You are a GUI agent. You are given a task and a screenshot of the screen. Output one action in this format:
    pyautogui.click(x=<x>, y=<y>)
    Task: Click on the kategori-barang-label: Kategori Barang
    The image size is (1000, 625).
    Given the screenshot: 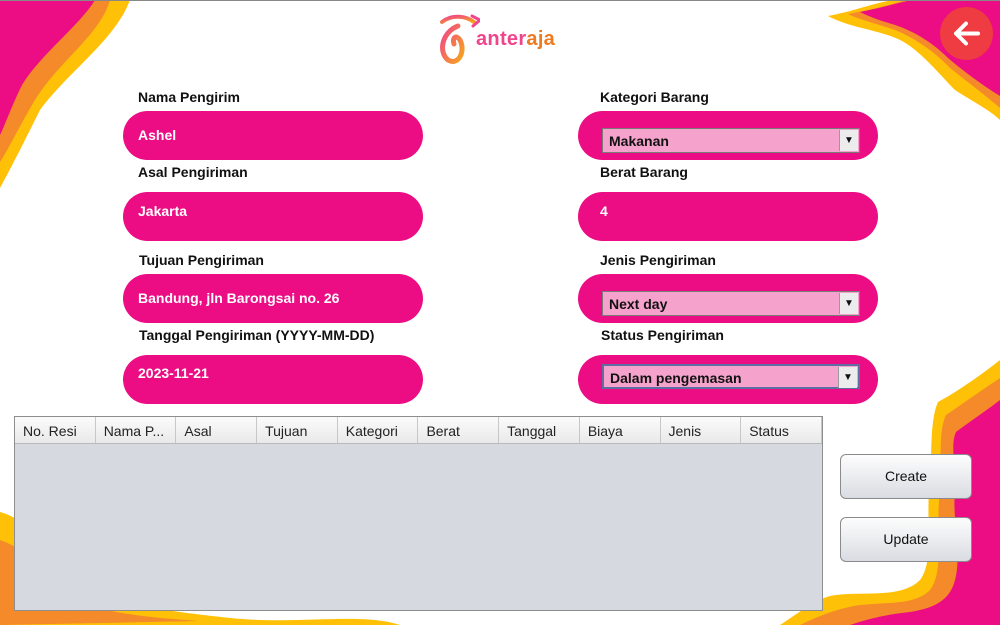 What is the action you would take?
    pyautogui.click(x=654, y=97)
    